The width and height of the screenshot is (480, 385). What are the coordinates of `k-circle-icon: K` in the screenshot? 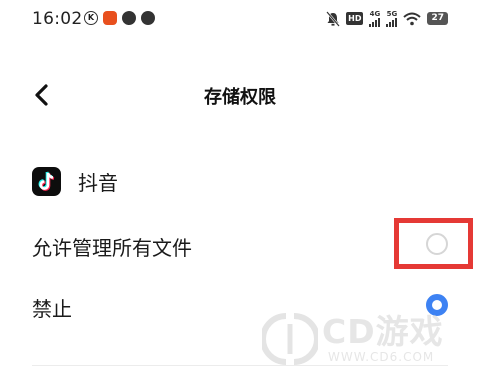 It's located at (91, 18).